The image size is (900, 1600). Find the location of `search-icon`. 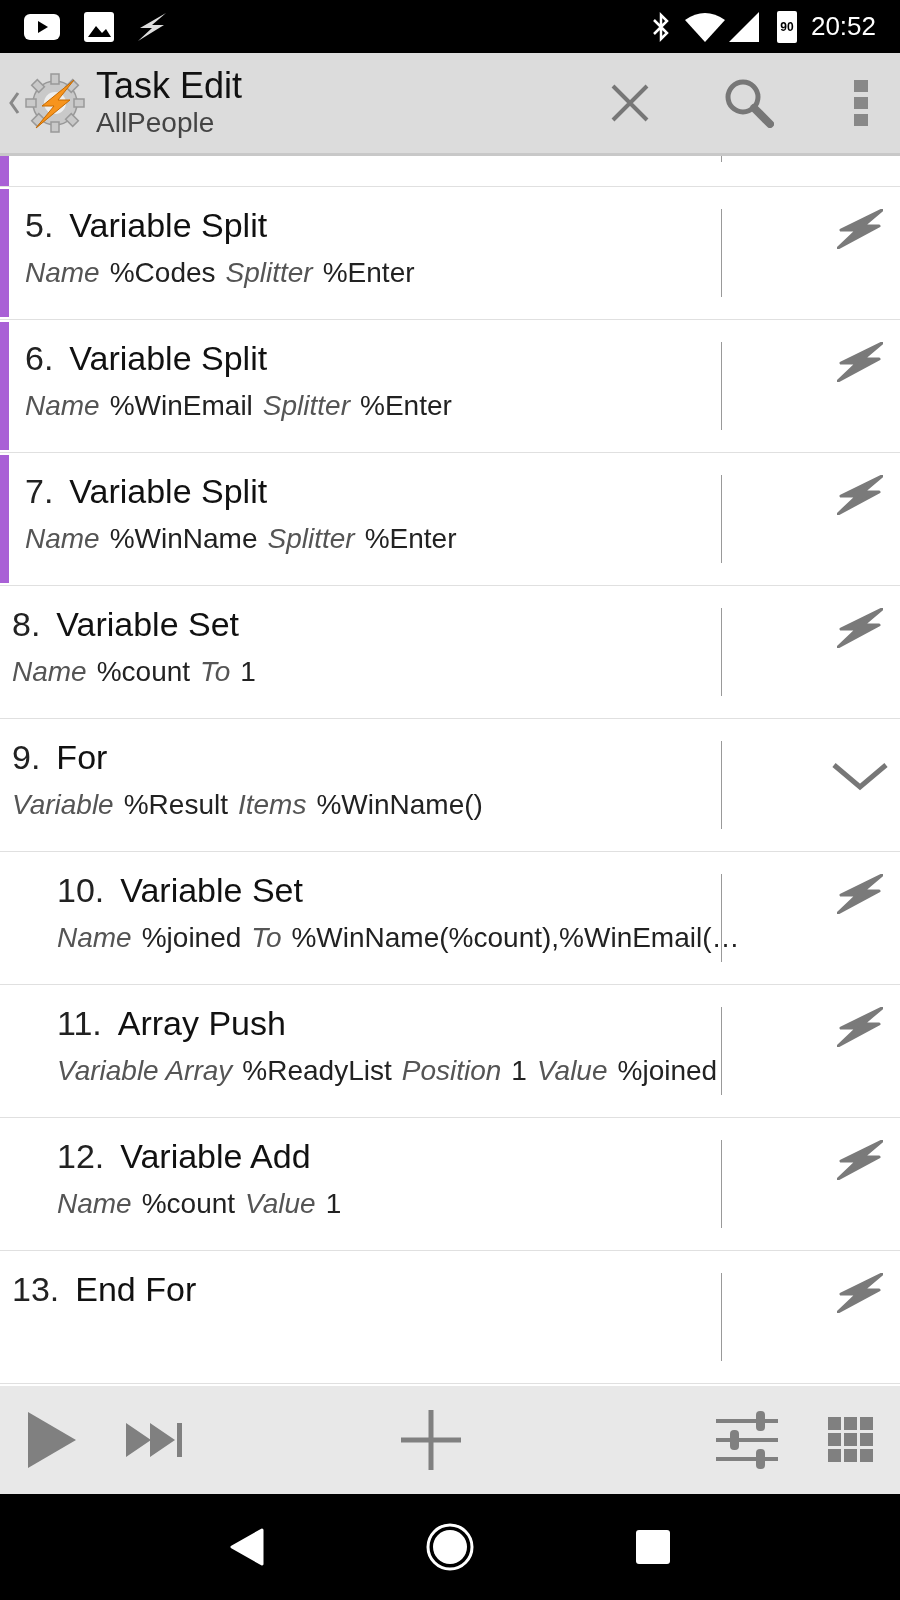

search-icon is located at coordinates (749, 103).